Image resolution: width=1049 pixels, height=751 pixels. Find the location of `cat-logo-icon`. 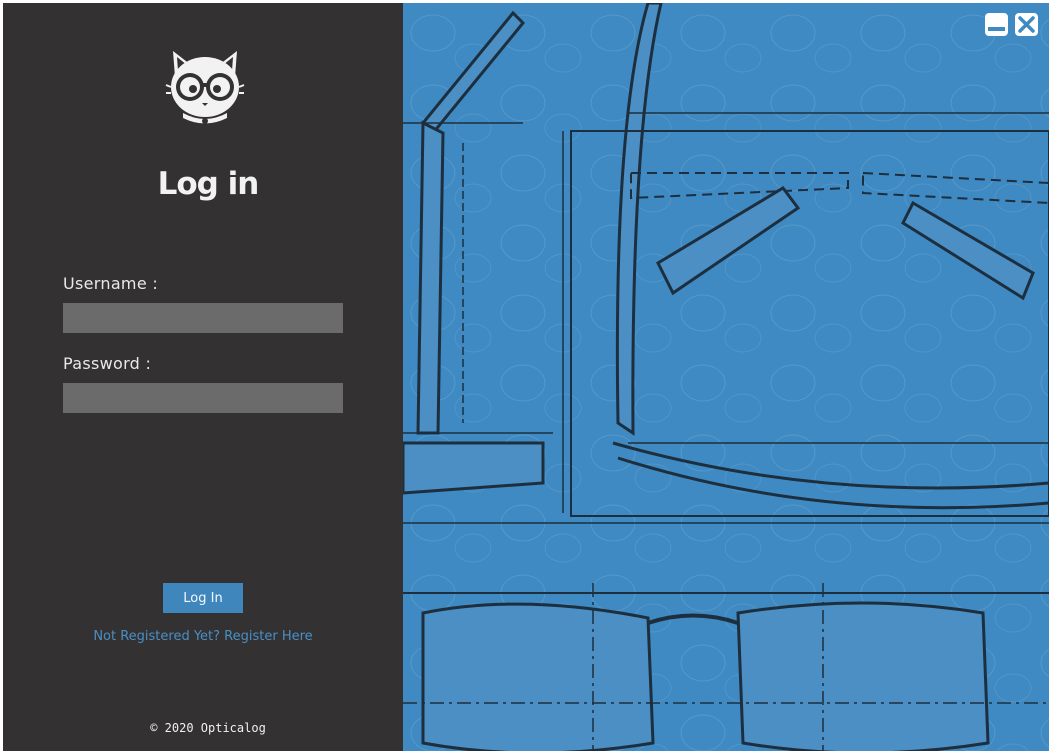

cat-logo-icon is located at coordinates (205, 85).